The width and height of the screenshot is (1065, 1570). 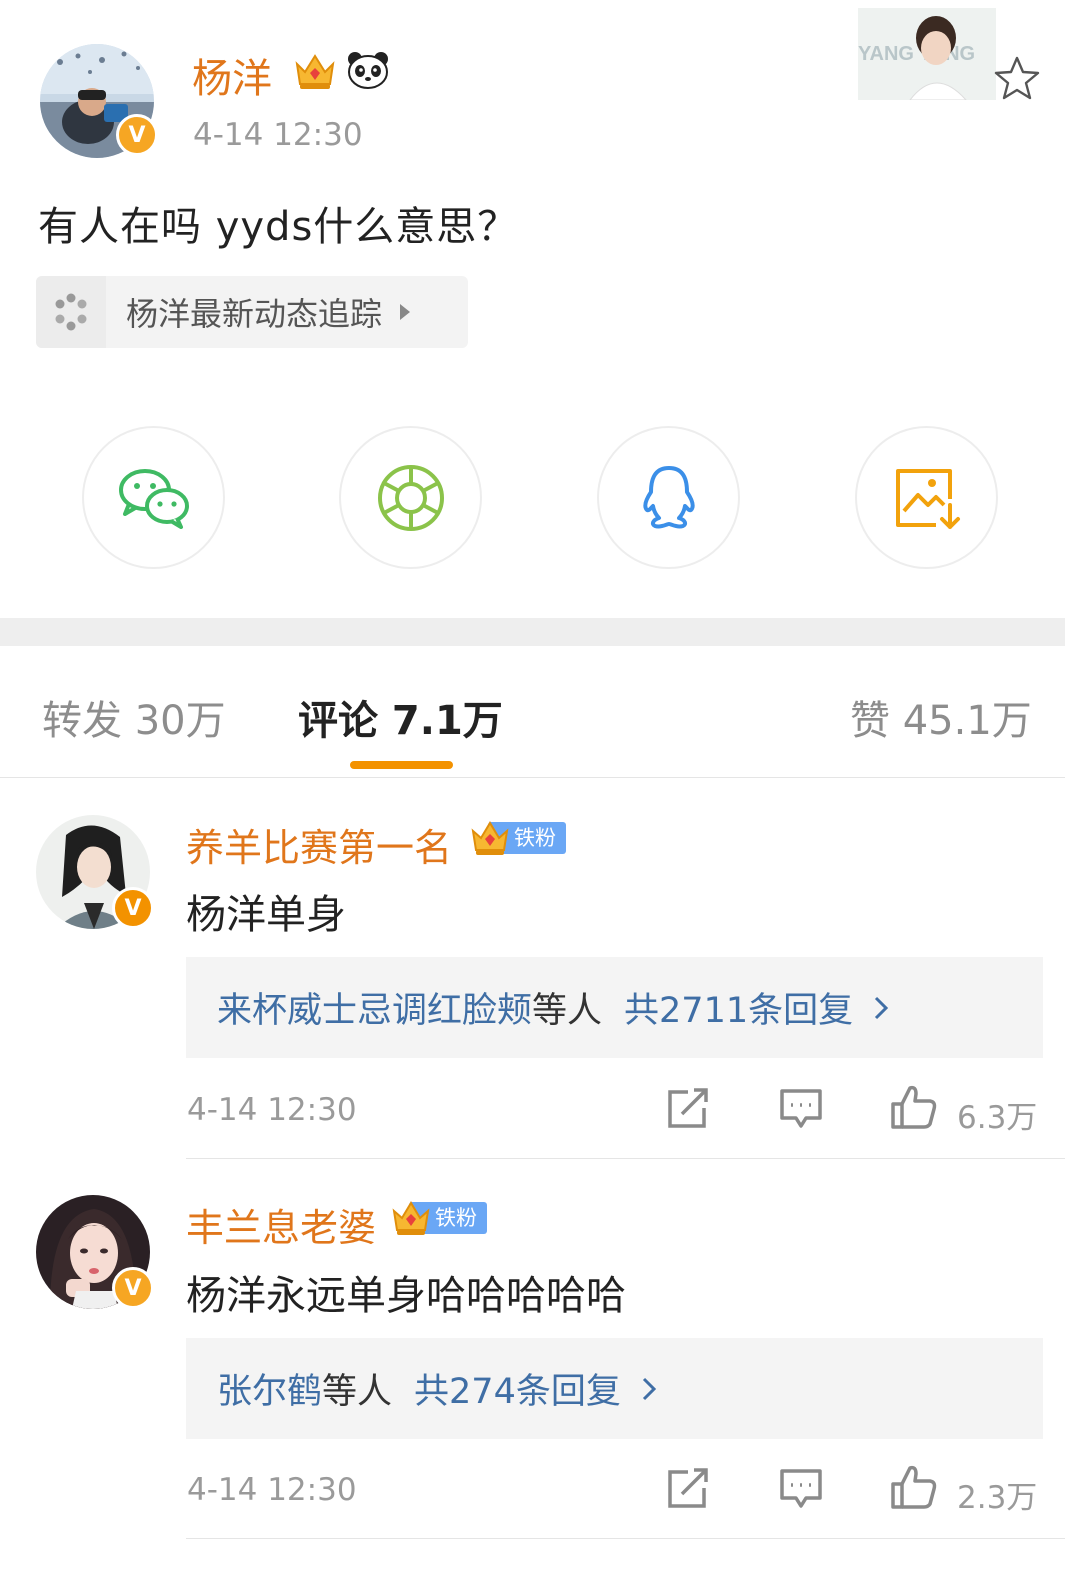 I want to click on comment-text: 杨洋单身, so click(x=266, y=915).